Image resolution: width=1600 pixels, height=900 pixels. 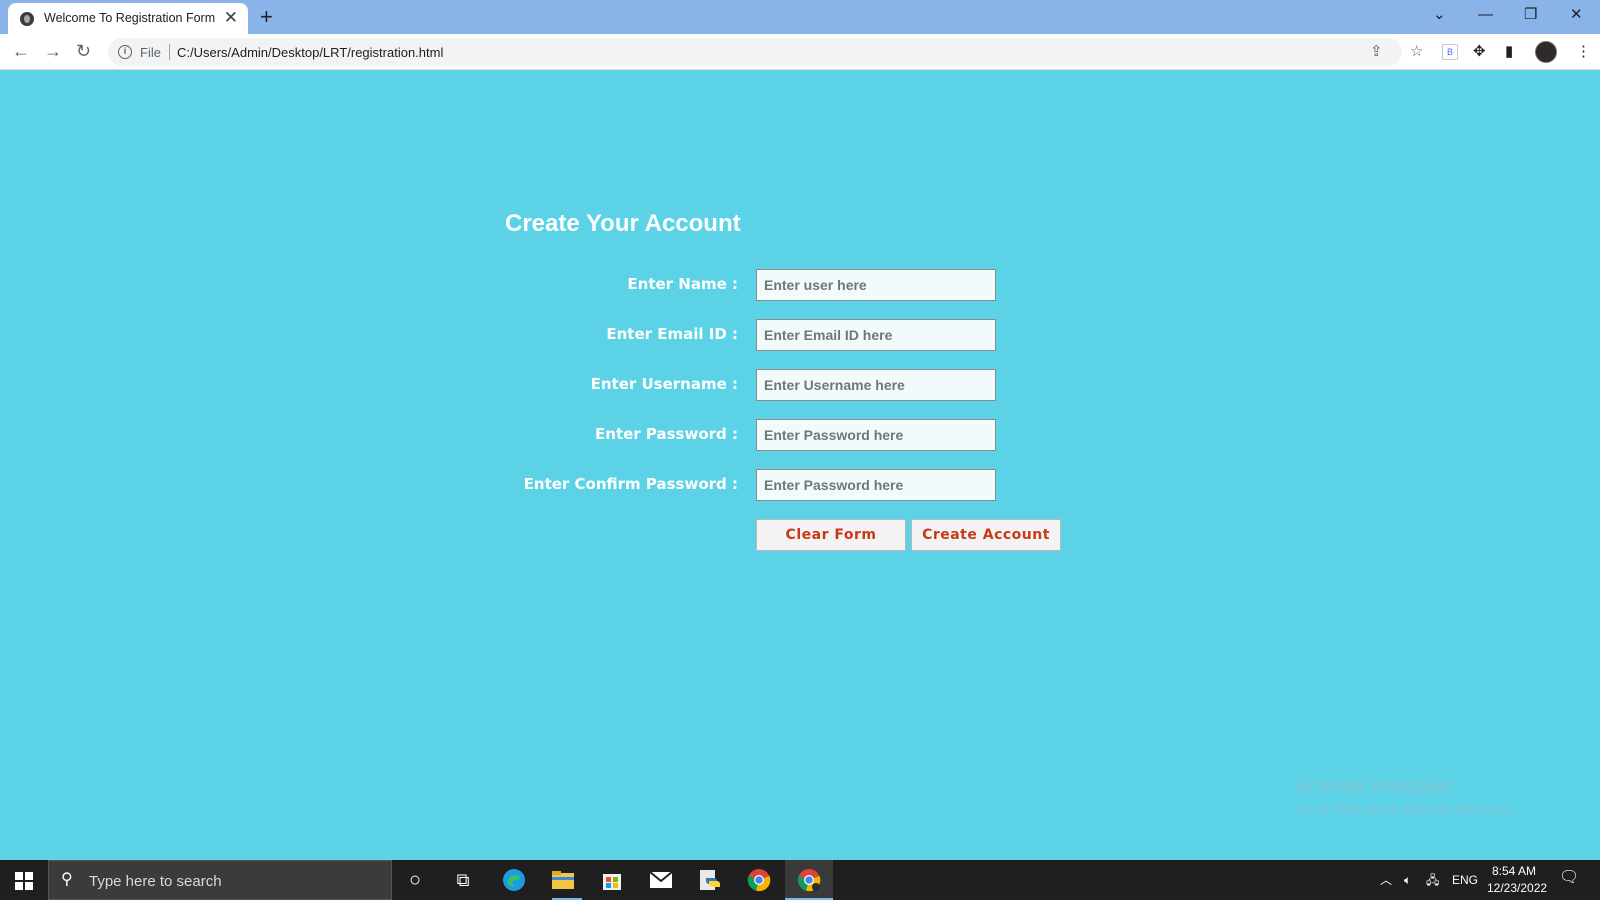 What do you see at coordinates (125, 52) in the screenshot?
I see `info-icon: i` at bounding box center [125, 52].